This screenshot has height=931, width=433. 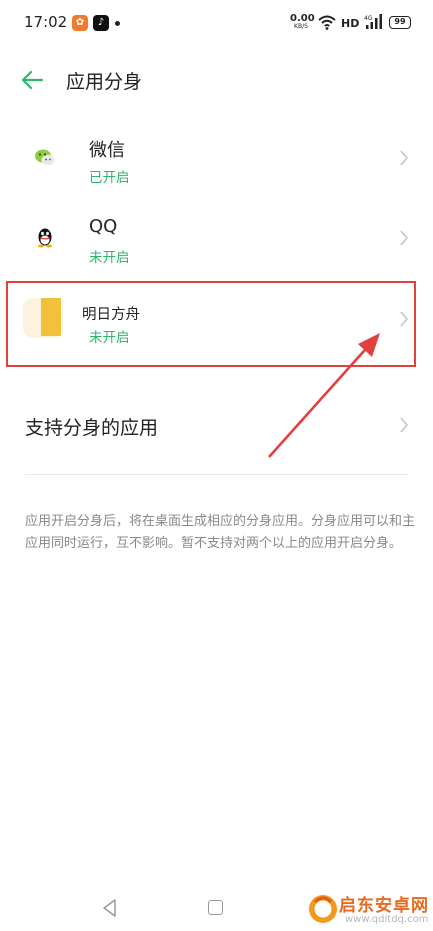 I want to click on app-name-wechat: 微信, so click(x=107, y=150).